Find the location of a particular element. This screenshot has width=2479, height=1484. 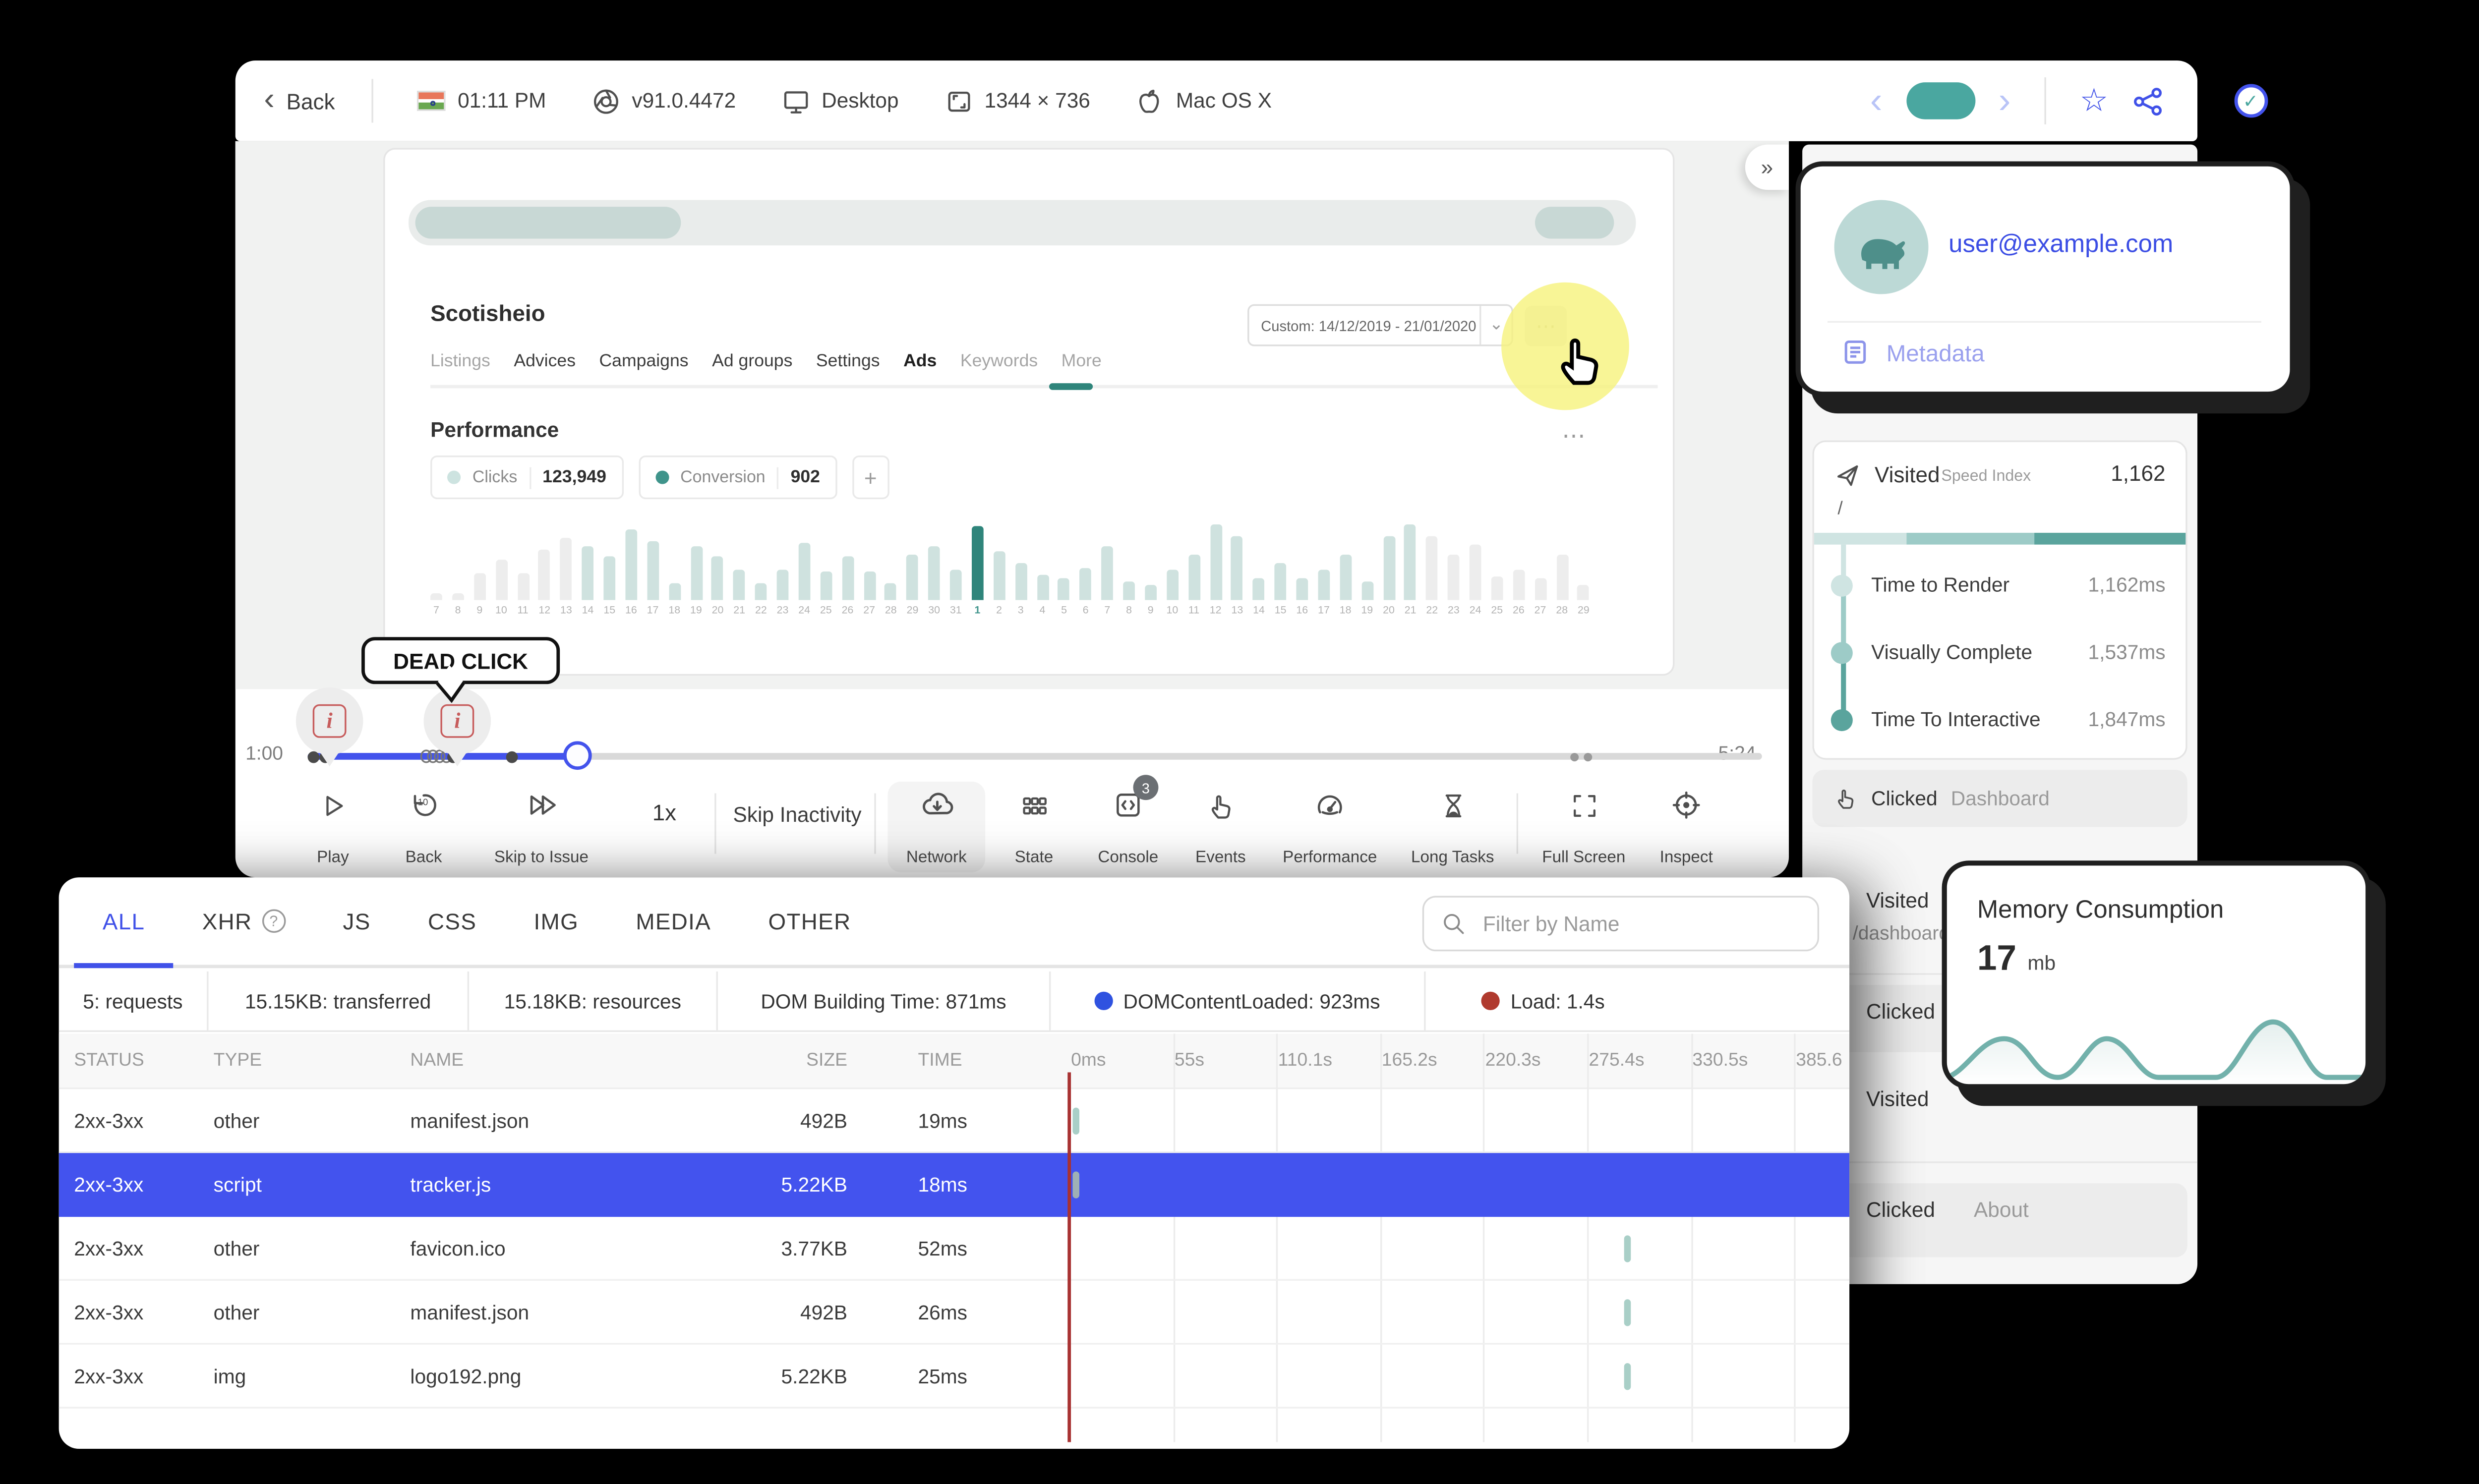

dead-click-tooltip: DEAD CLICK is located at coordinates (460, 661).